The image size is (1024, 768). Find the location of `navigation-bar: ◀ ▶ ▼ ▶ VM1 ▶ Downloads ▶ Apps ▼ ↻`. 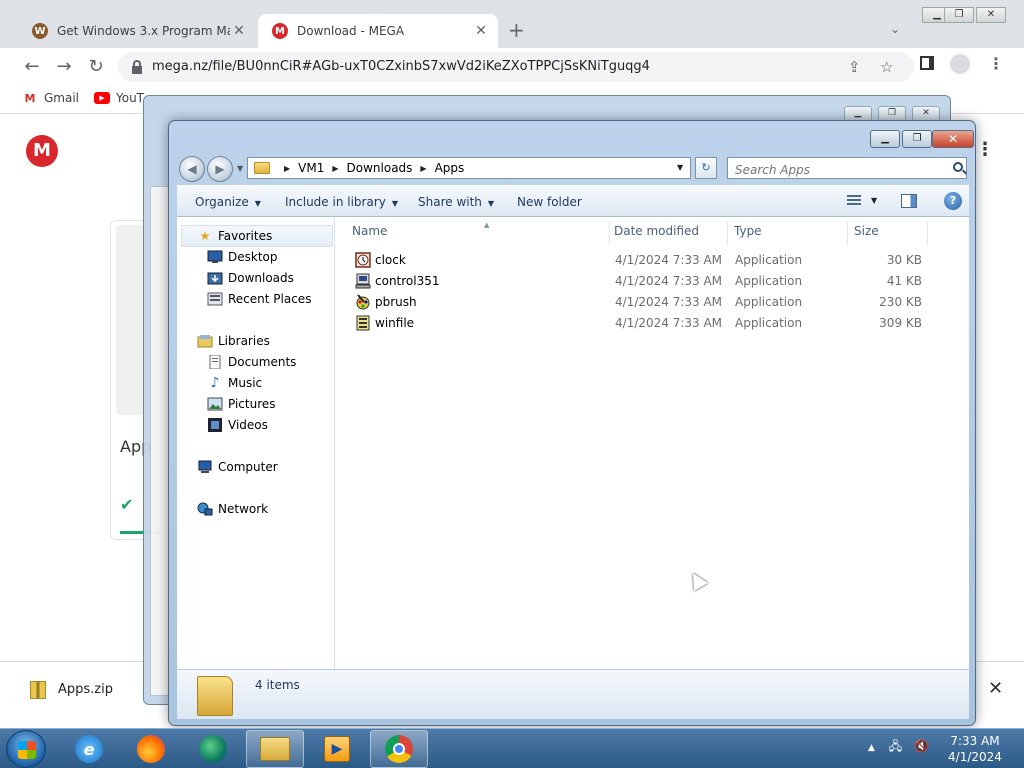

navigation-bar: ◀ ▶ ▼ ▶ VM1 ▶ Downloads ▶ Apps ▼ ↻ is located at coordinates (573, 169).